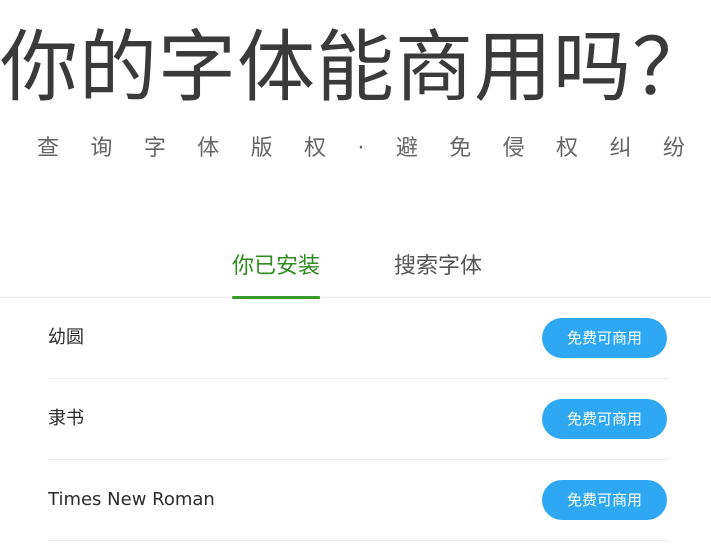 This screenshot has width=711, height=551. Describe the element at coordinates (101, 148) in the screenshot. I see `subtitle-char: 询` at that location.